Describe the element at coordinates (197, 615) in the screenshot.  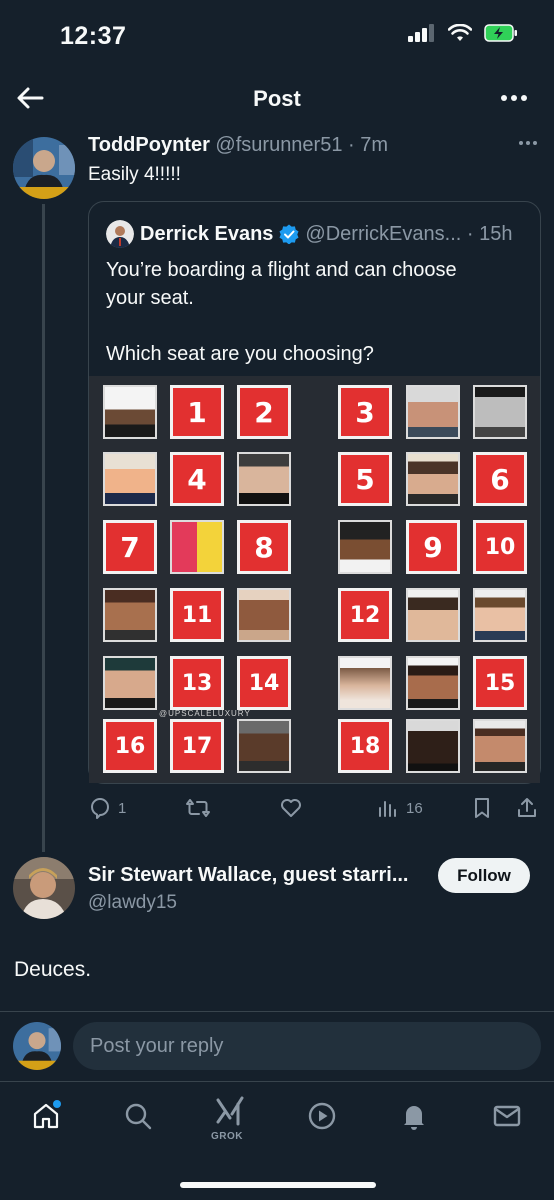
I see `seat-11: 11` at that location.